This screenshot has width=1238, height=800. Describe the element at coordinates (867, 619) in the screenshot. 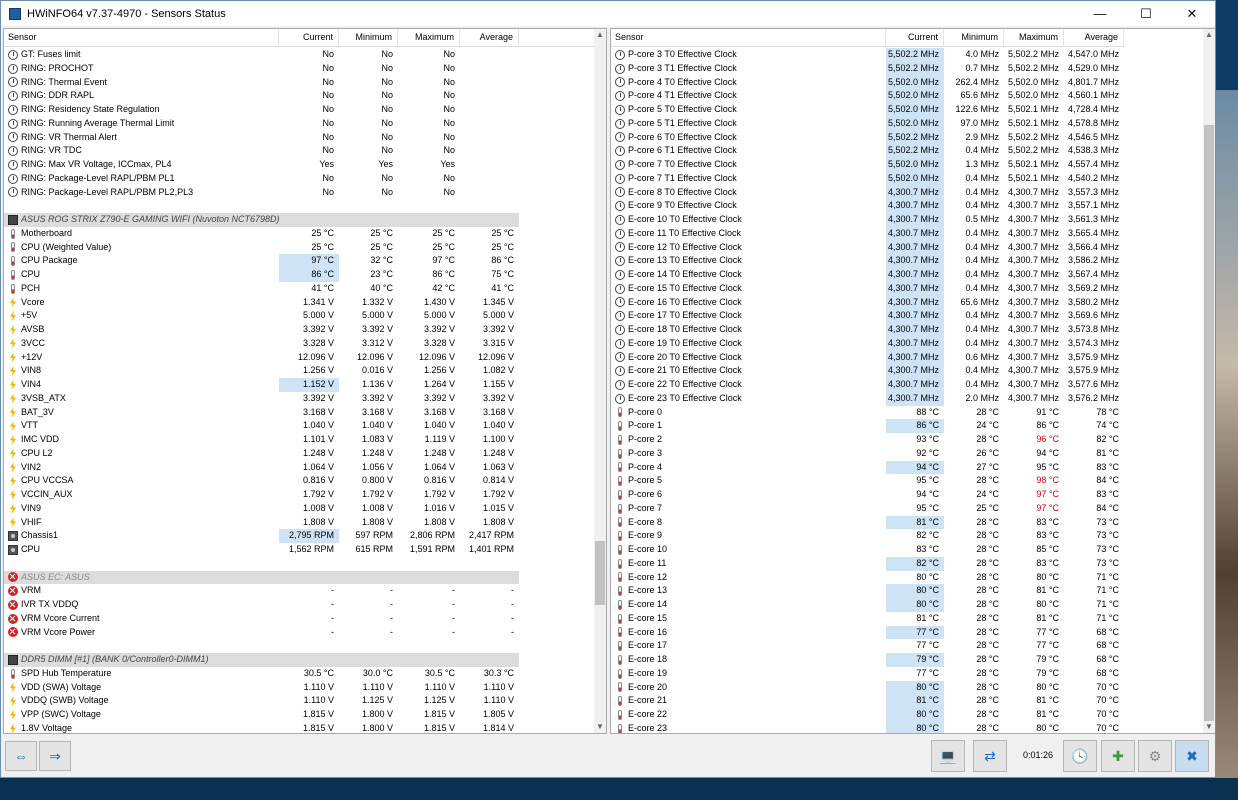

I see `table-row: E-core 15 81 °C 28 °C 81 °C 71 °C` at that location.